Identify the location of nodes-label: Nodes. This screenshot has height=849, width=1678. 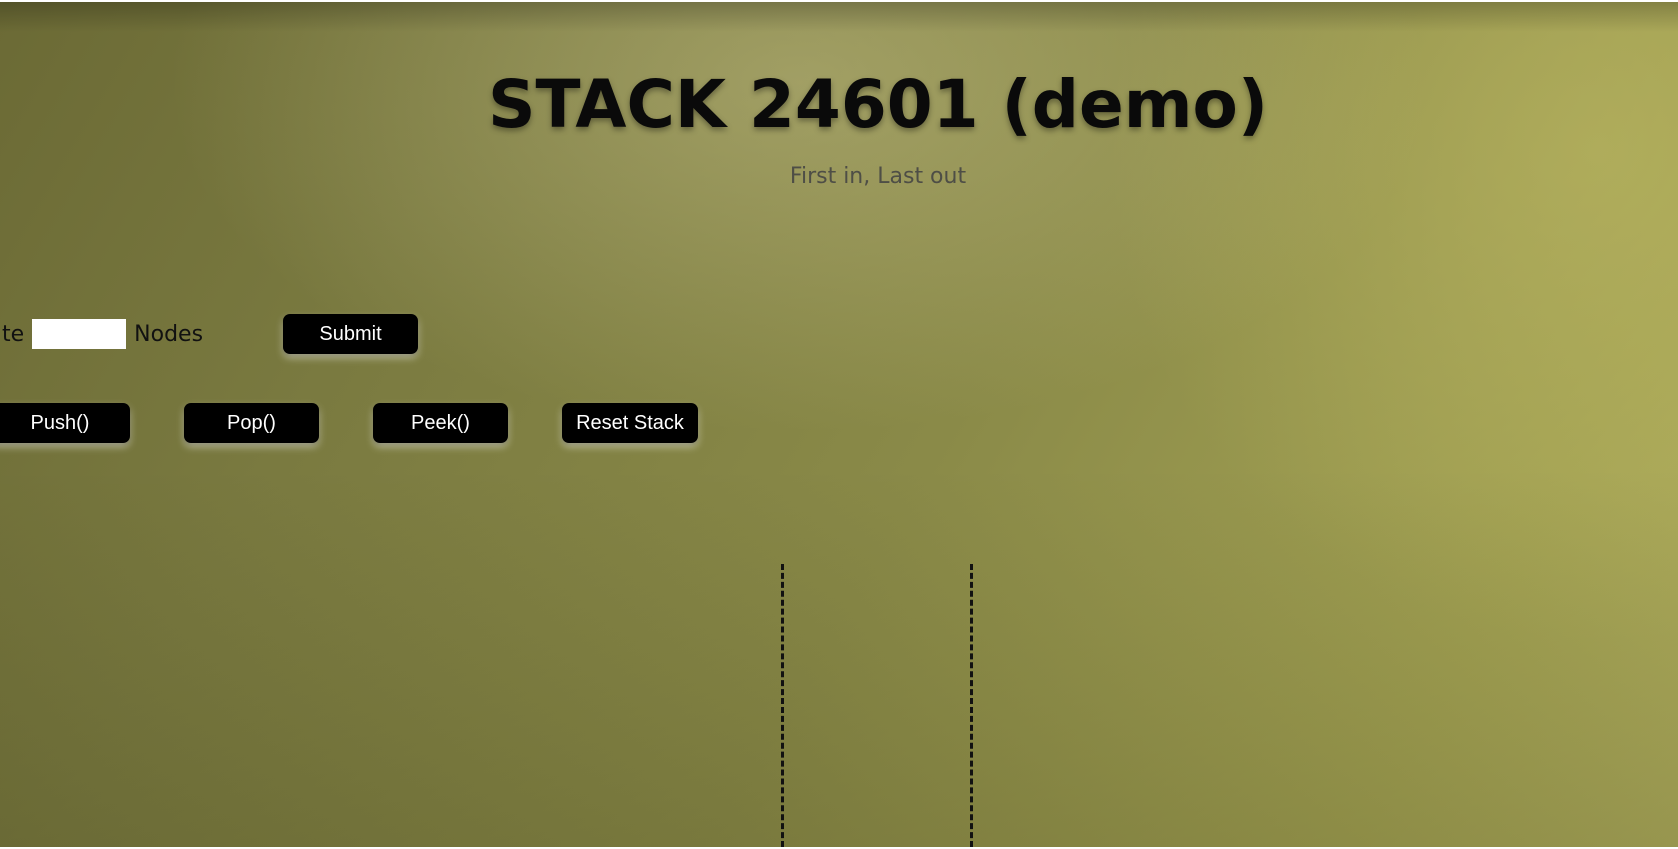
(169, 334).